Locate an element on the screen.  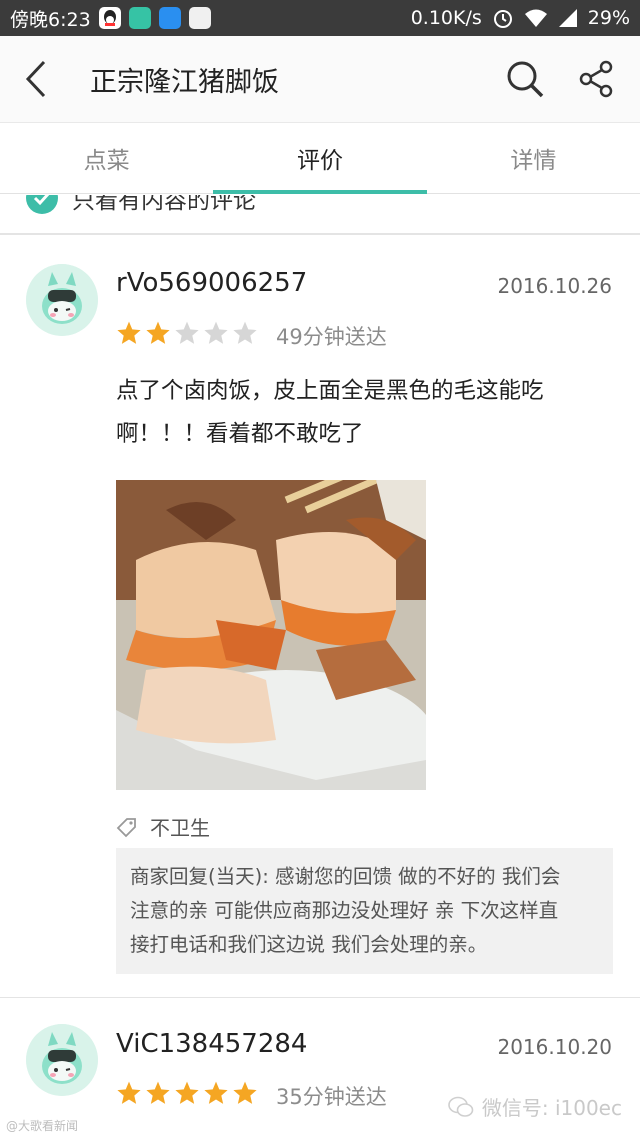
share-button is located at coordinates (597, 79).